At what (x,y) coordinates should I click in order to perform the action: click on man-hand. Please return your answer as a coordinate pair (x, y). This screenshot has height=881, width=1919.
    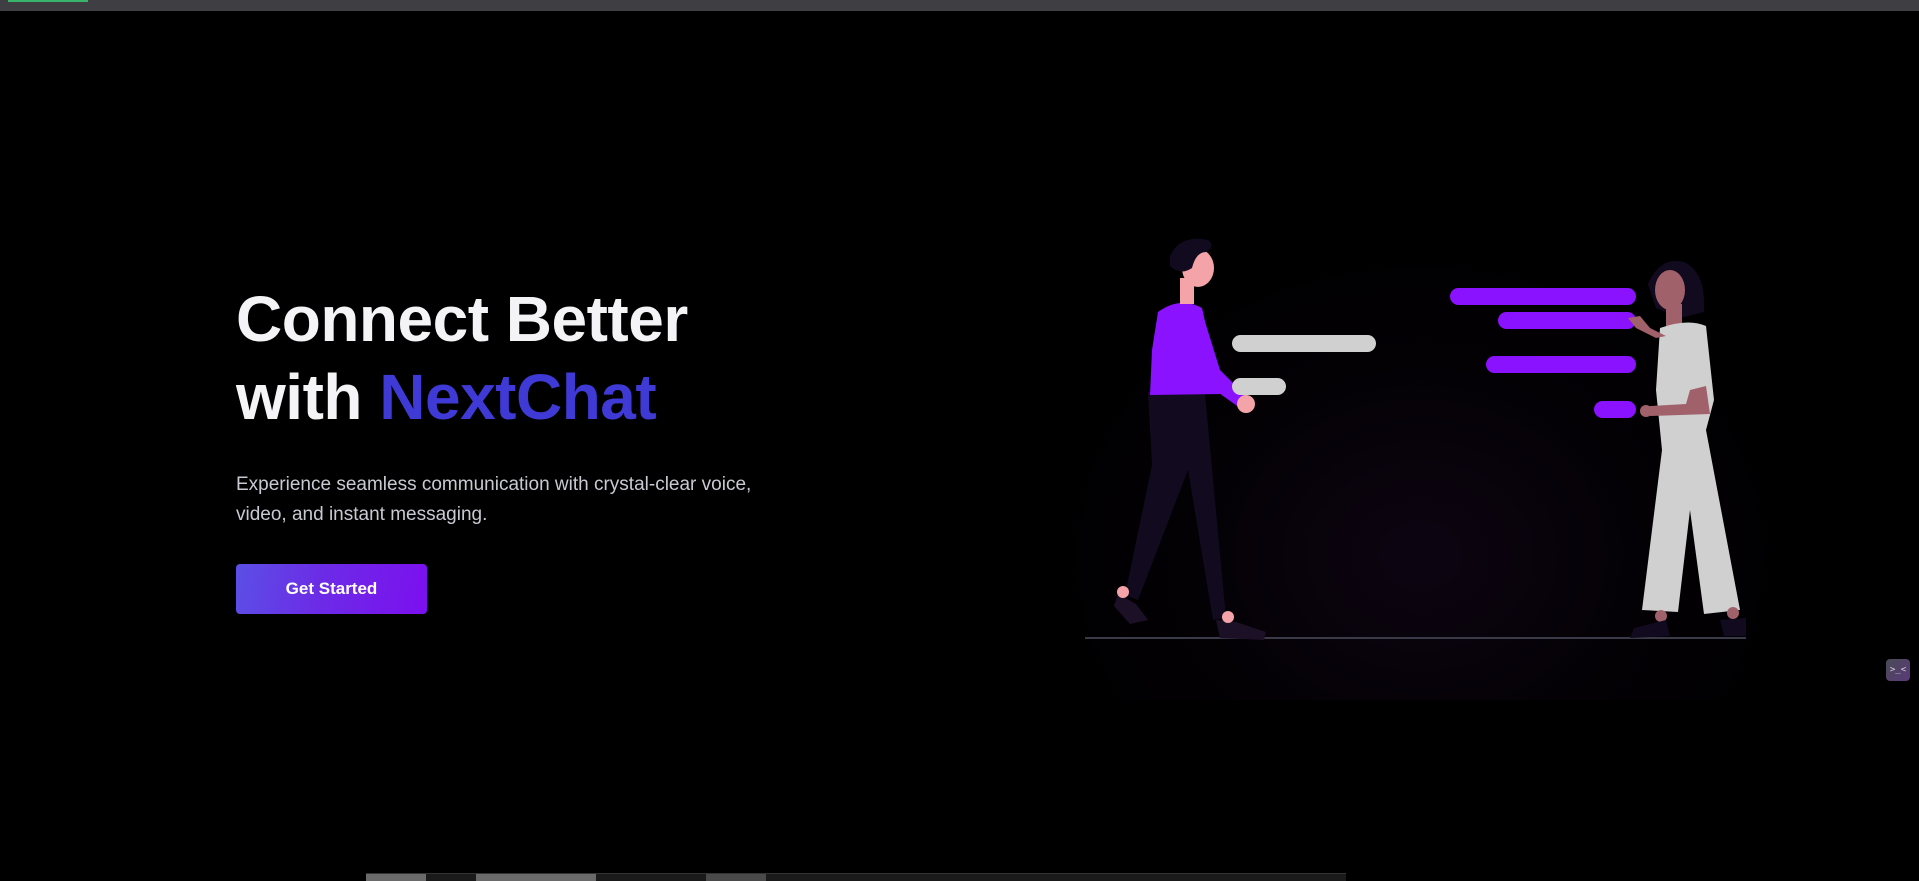
    Looking at the image, I should click on (1246, 404).